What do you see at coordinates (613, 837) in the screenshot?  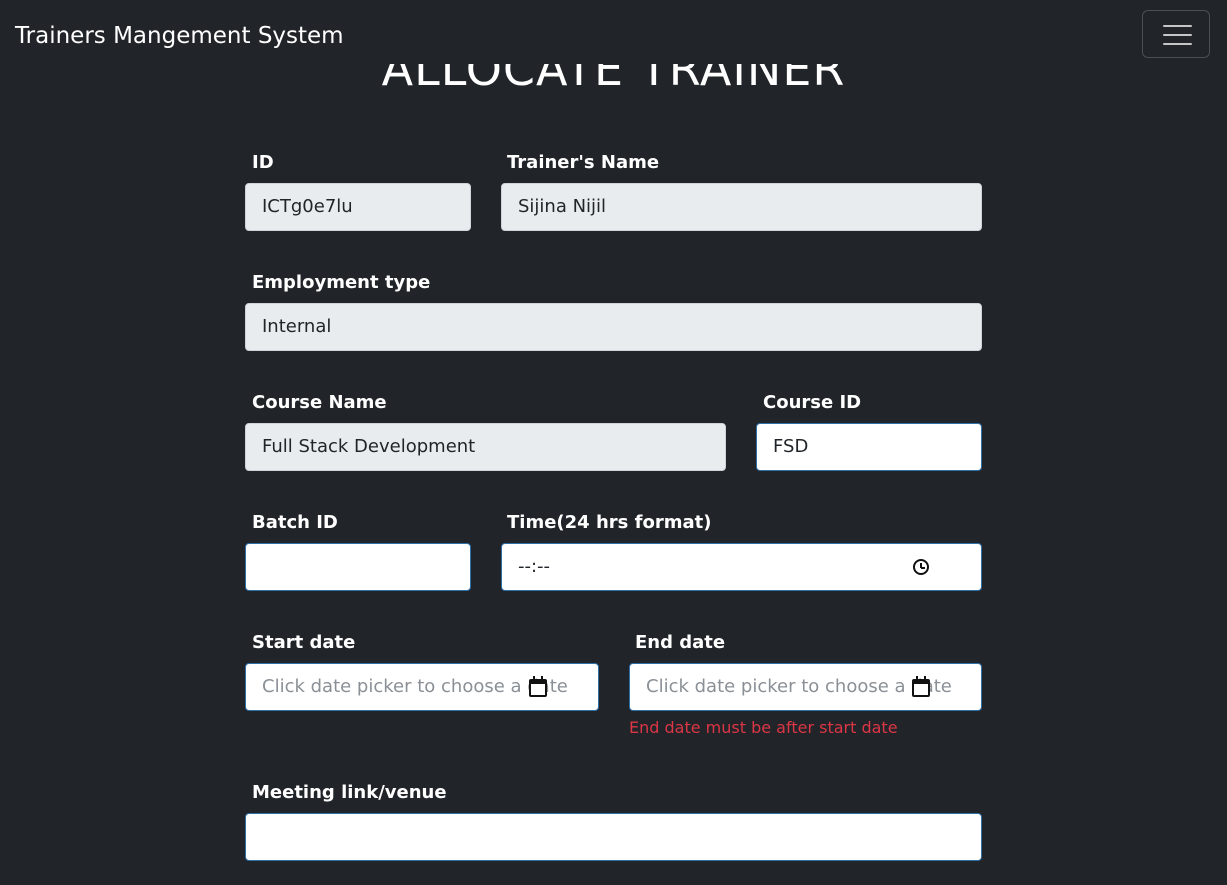 I see `meeting-link-input` at bounding box center [613, 837].